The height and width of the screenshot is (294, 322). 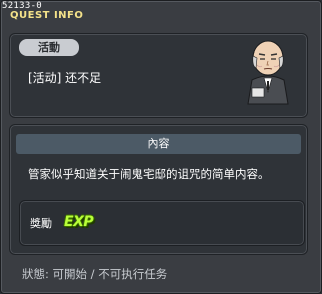 I want to click on content-section-header: 內容, so click(x=158, y=144).